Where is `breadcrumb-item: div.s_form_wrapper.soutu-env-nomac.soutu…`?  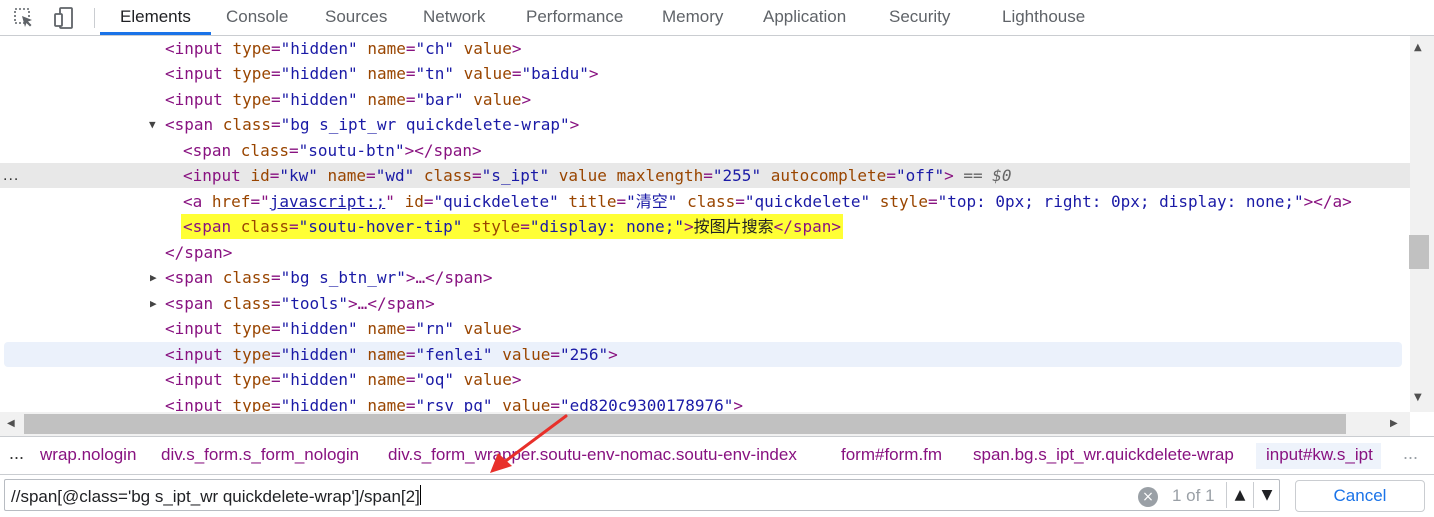
breadcrumb-item: div.s_form_wrapper.soutu-env-nomac.soutu… is located at coordinates (592, 455).